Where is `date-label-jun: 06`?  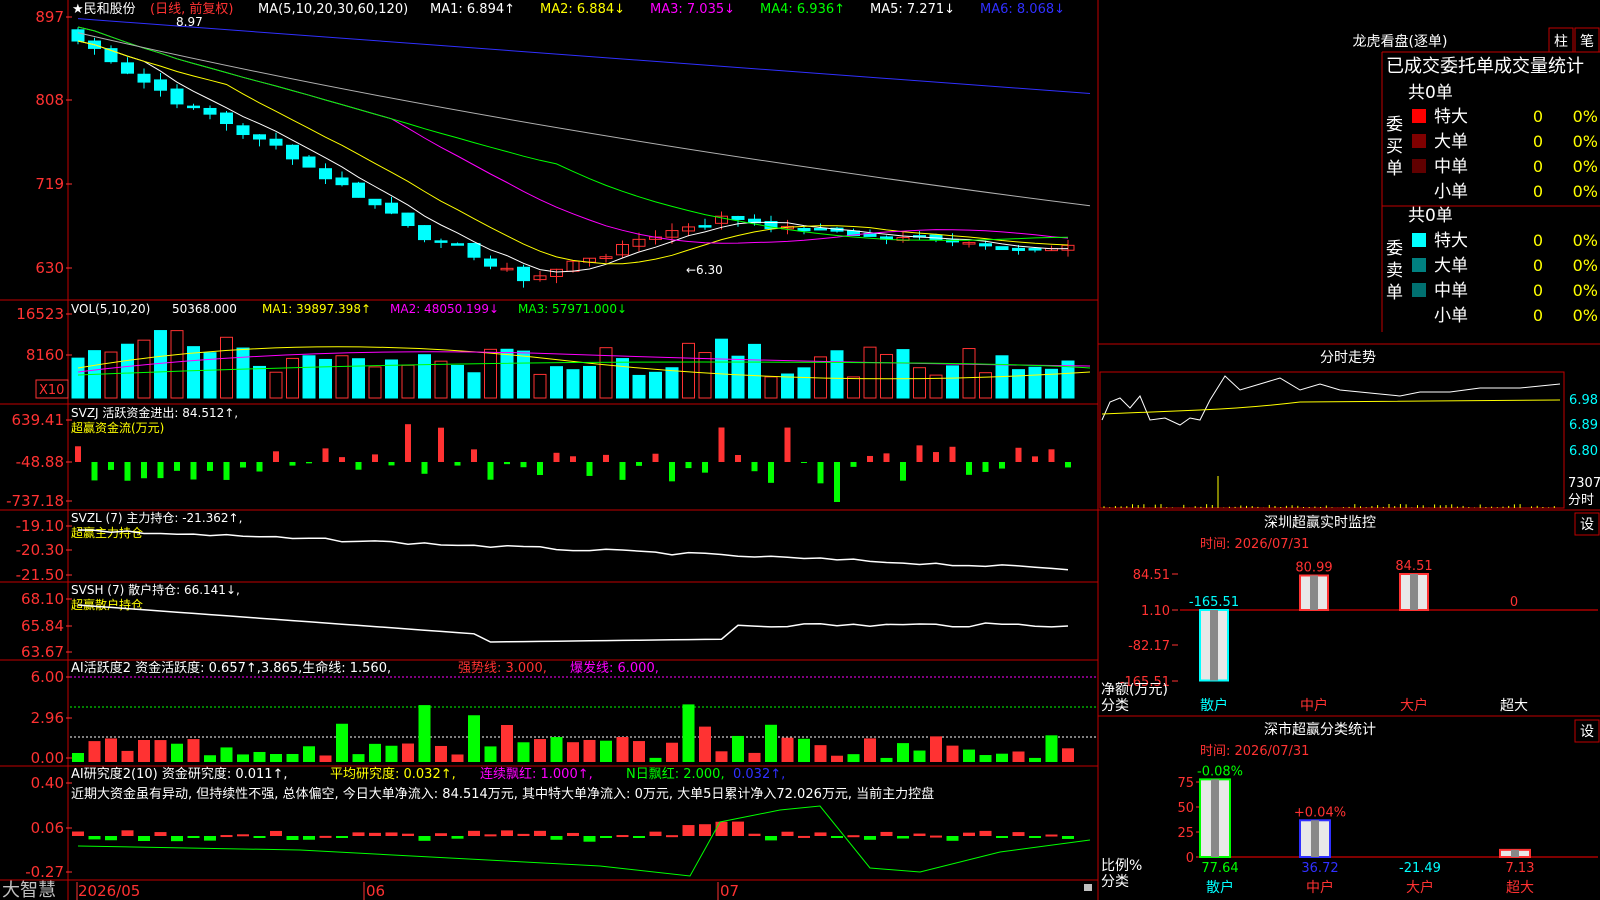 date-label-jun: 06 is located at coordinates (375, 891).